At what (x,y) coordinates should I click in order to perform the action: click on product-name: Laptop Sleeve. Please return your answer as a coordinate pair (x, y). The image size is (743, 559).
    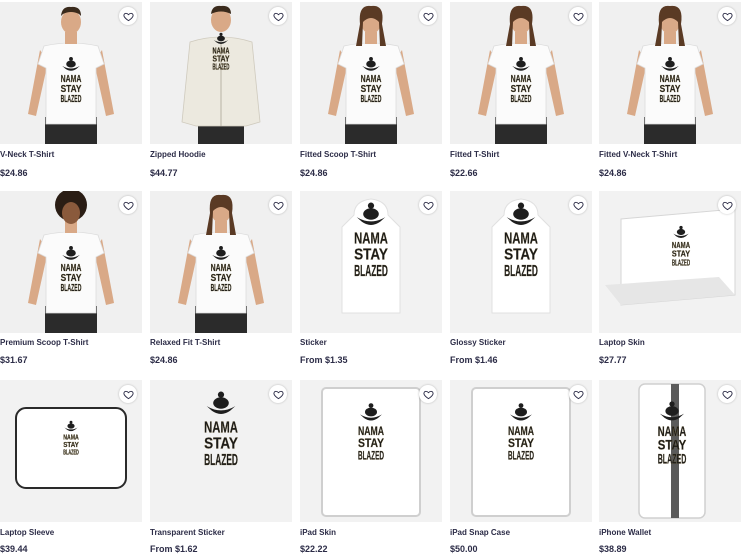
    Looking at the image, I should click on (27, 532).